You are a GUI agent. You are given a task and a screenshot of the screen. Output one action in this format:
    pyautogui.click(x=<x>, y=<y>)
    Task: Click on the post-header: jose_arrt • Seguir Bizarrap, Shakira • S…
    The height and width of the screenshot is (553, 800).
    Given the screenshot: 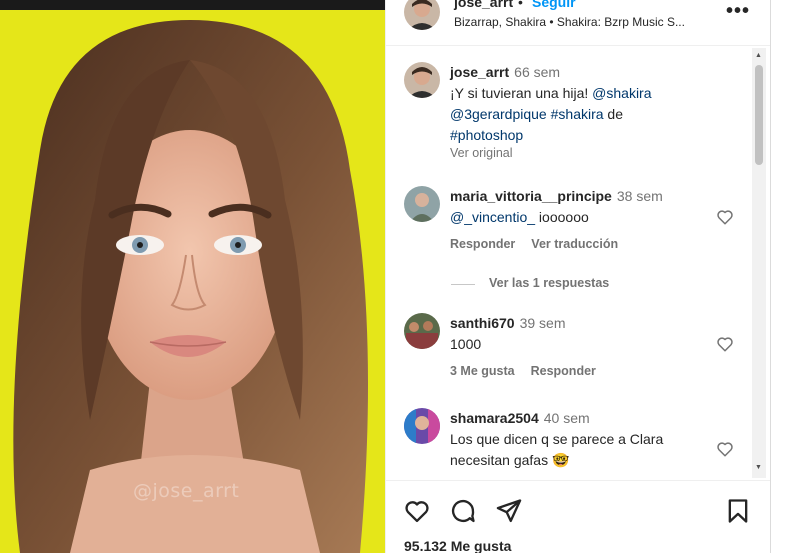 What is the action you would take?
    pyautogui.click(x=578, y=23)
    